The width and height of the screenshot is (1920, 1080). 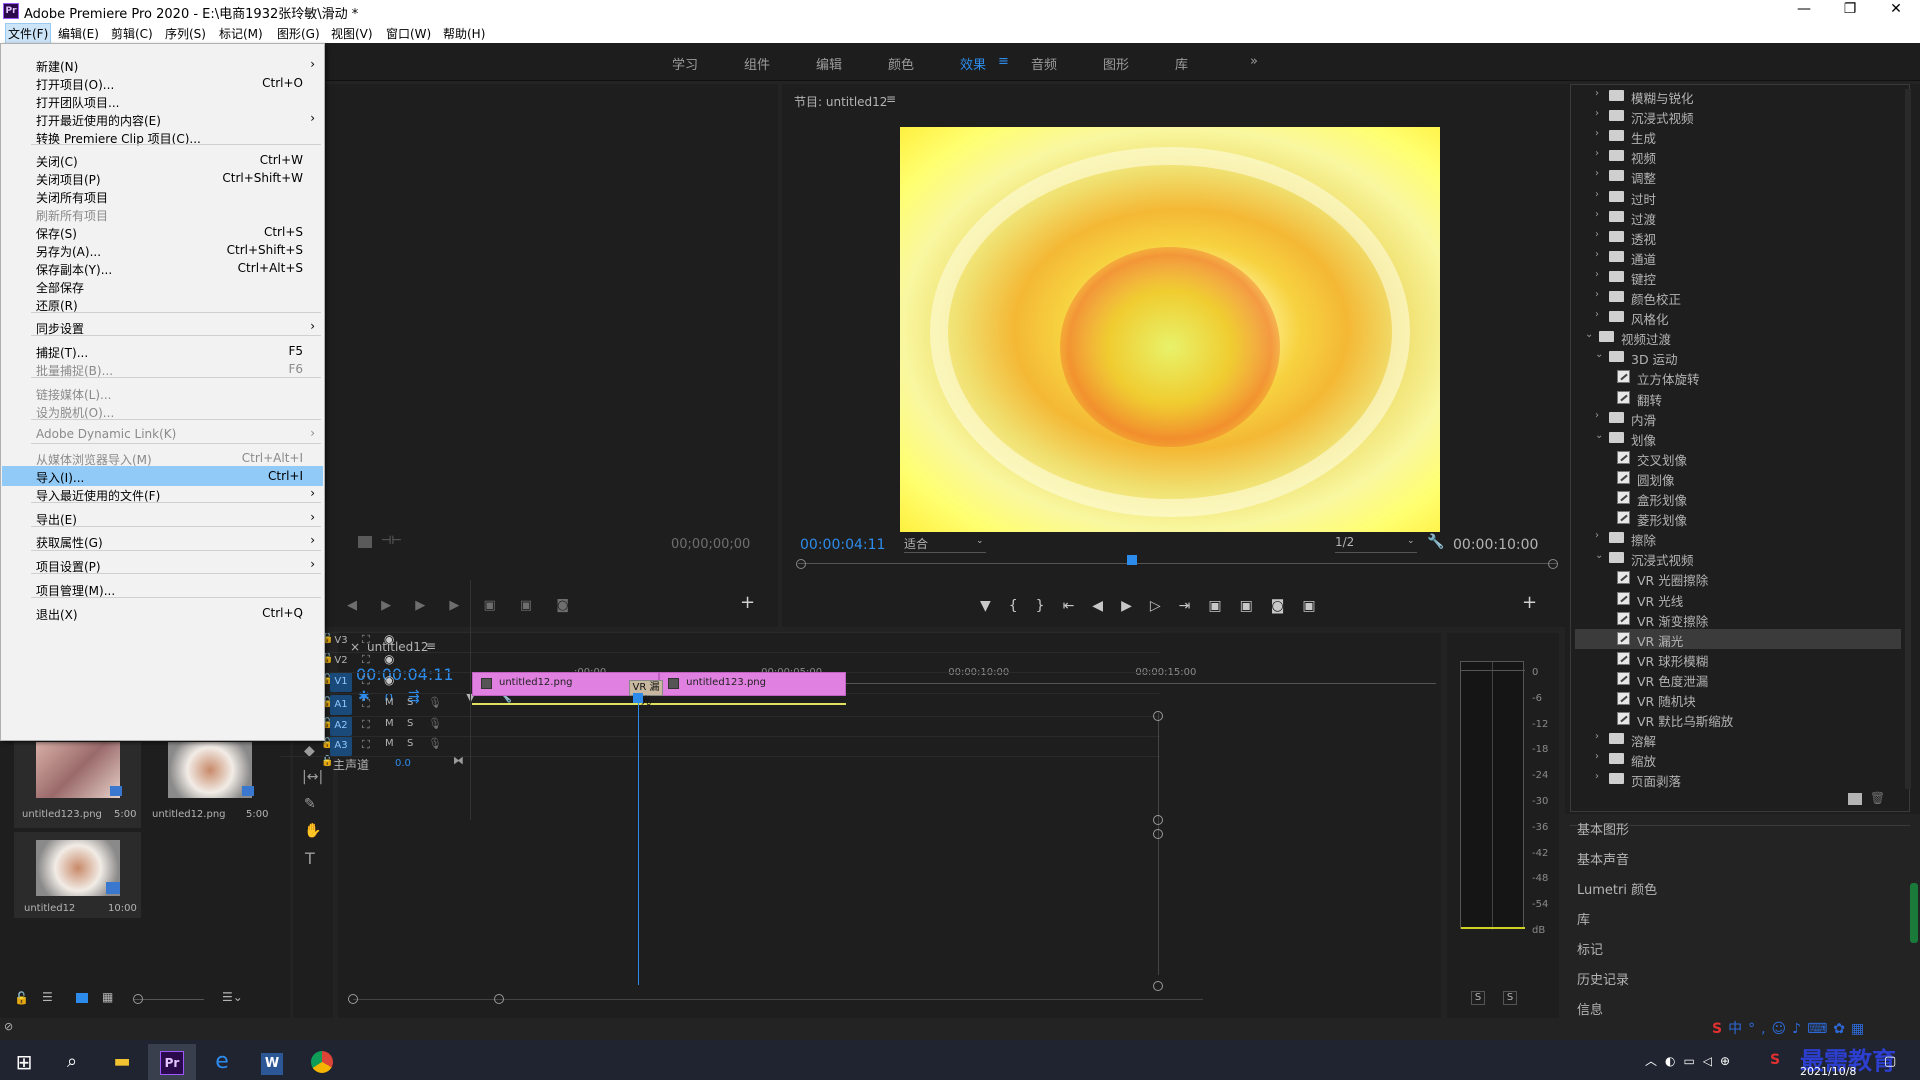 What do you see at coordinates (353, 999) in the screenshot?
I see `hscroll-handle-left` at bounding box center [353, 999].